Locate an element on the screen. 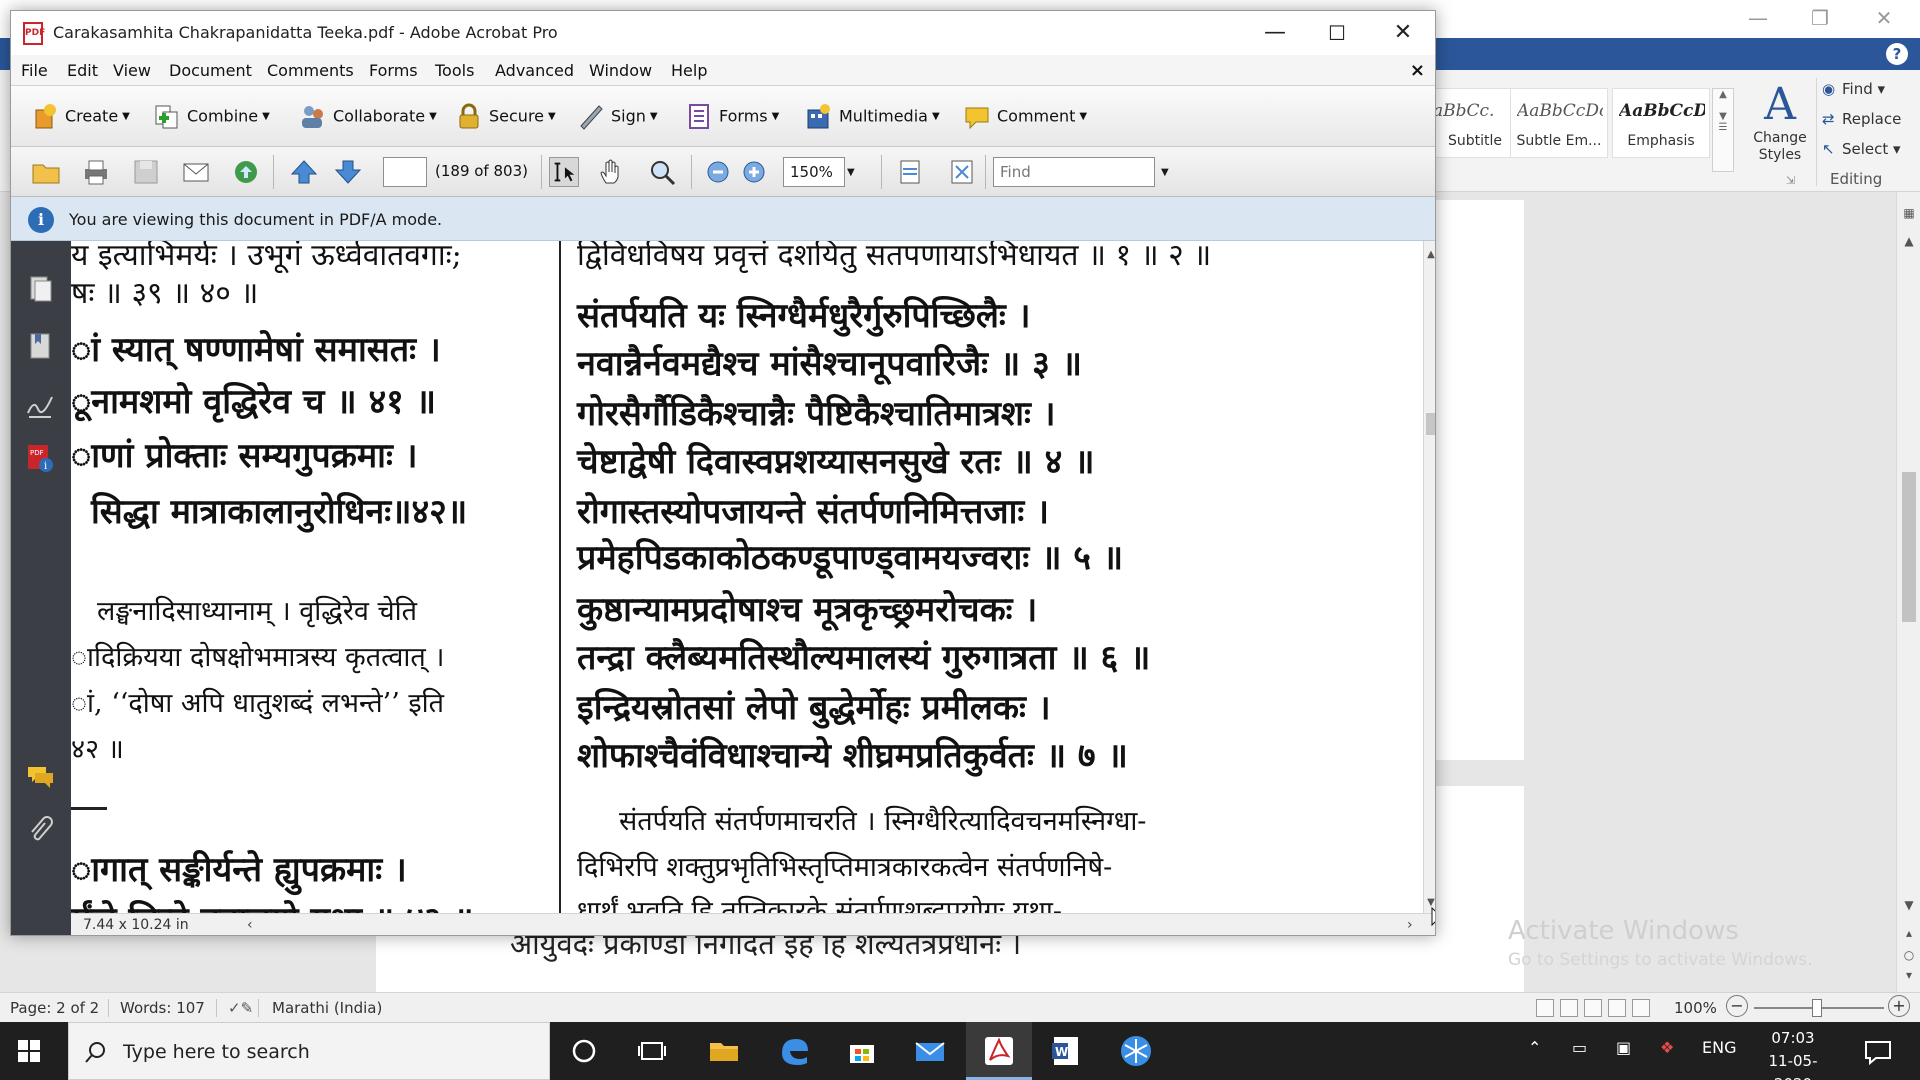 The width and height of the screenshot is (1920, 1080). hand-tool-icon is located at coordinates (612, 172).